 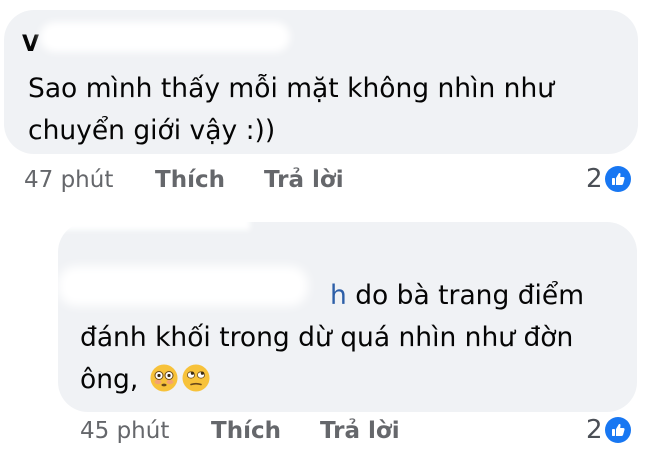 I want to click on comment-time: 45 phút, so click(x=124, y=431).